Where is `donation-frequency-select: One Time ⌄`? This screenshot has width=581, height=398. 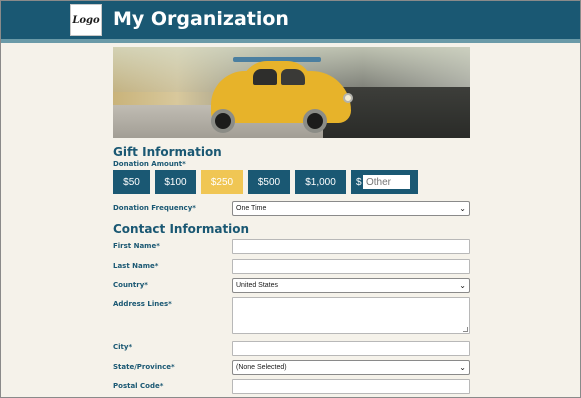 donation-frequency-select: One Time ⌄ is located at coordinates (351, 208).